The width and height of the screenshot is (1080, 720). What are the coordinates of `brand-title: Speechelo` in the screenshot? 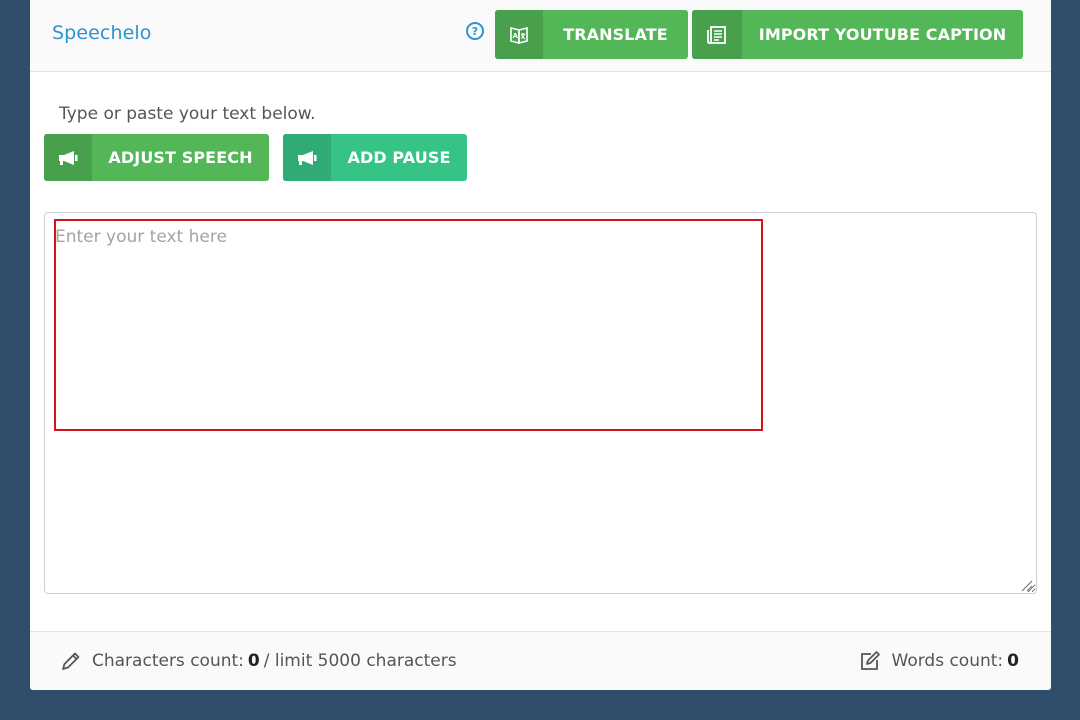 It's located at (102, 33).